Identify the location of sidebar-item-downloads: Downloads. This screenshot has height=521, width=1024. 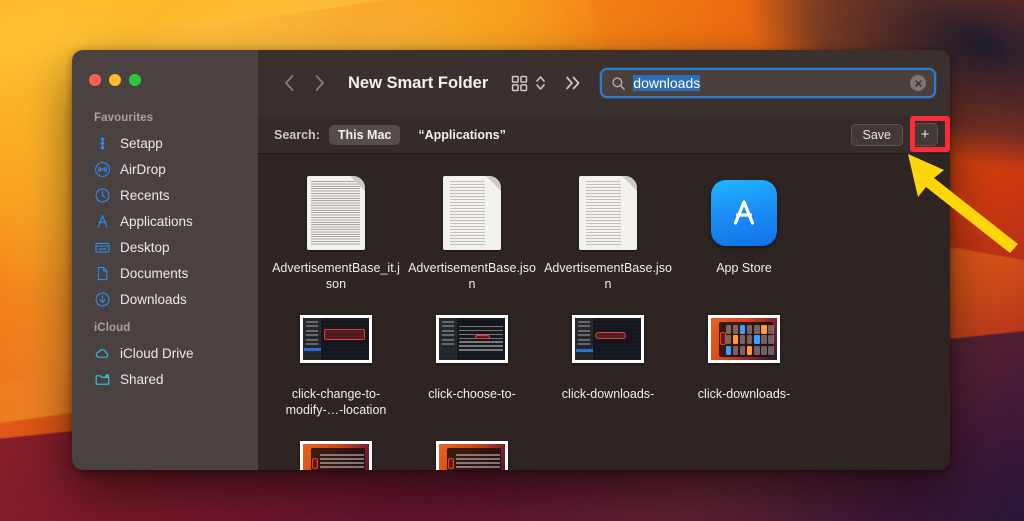
(165, 299).